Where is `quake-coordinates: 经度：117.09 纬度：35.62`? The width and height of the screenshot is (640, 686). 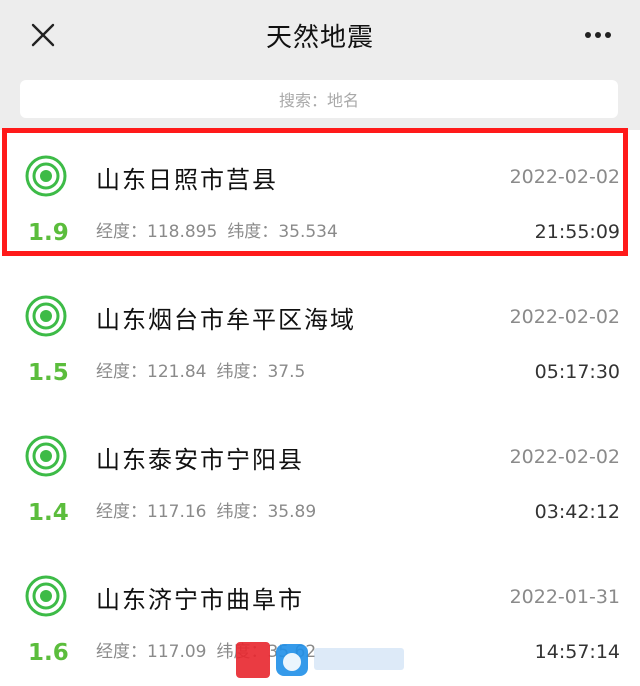 quake-coordinates: 经度：117.09 纬度：35.62 is located at coordinates (206, 649).